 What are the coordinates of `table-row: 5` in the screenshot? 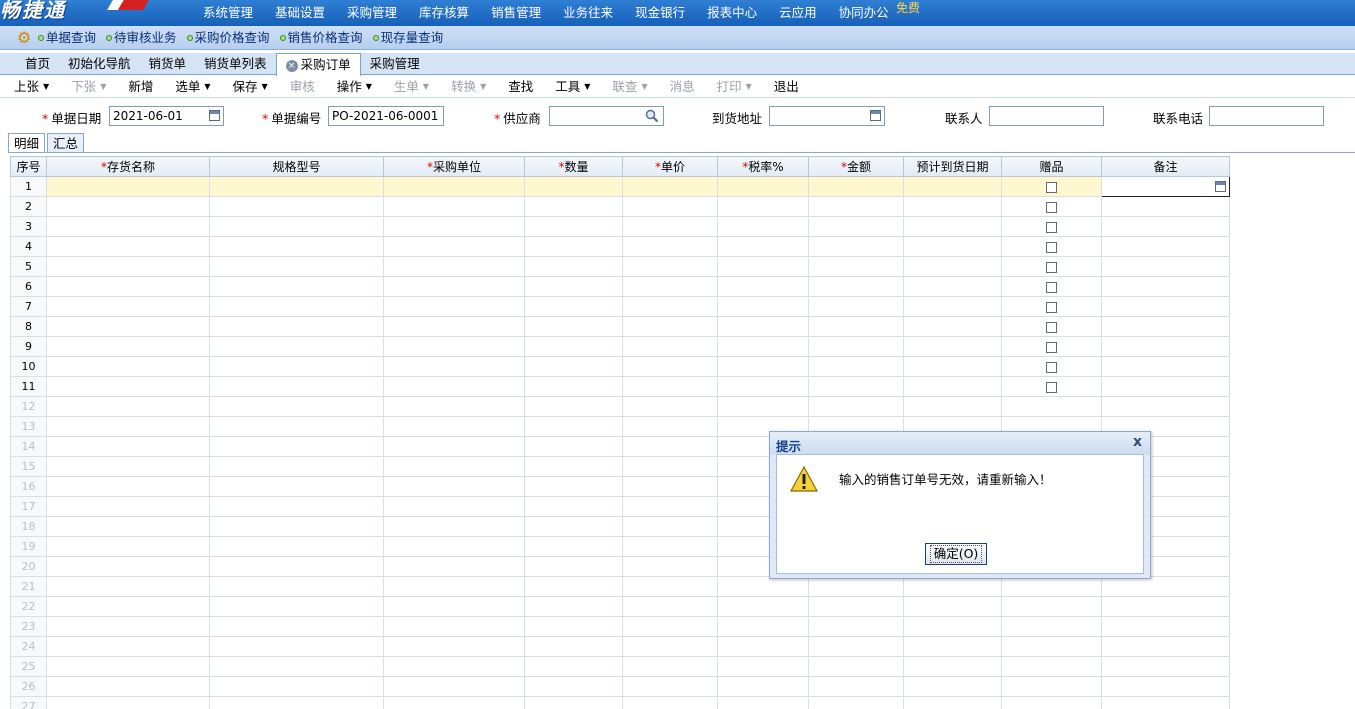 It's located at (620, 266).